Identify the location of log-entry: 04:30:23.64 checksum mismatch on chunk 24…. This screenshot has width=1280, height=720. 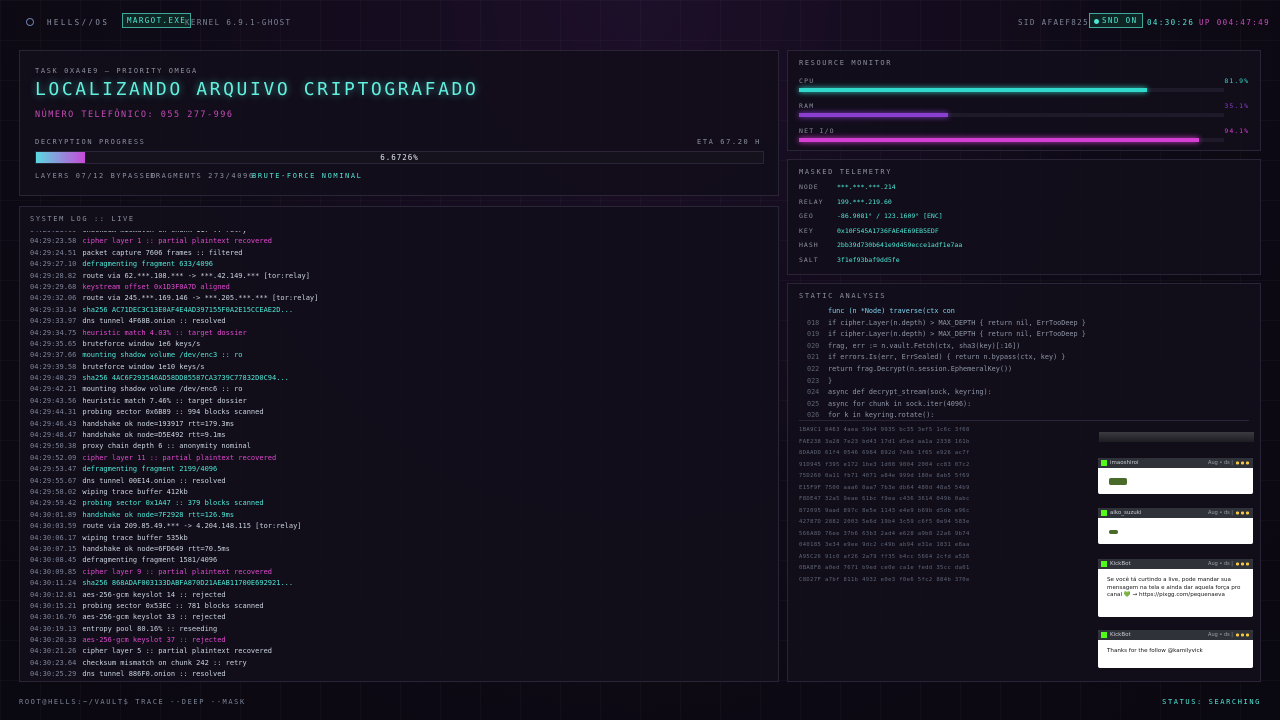
(399, 663).